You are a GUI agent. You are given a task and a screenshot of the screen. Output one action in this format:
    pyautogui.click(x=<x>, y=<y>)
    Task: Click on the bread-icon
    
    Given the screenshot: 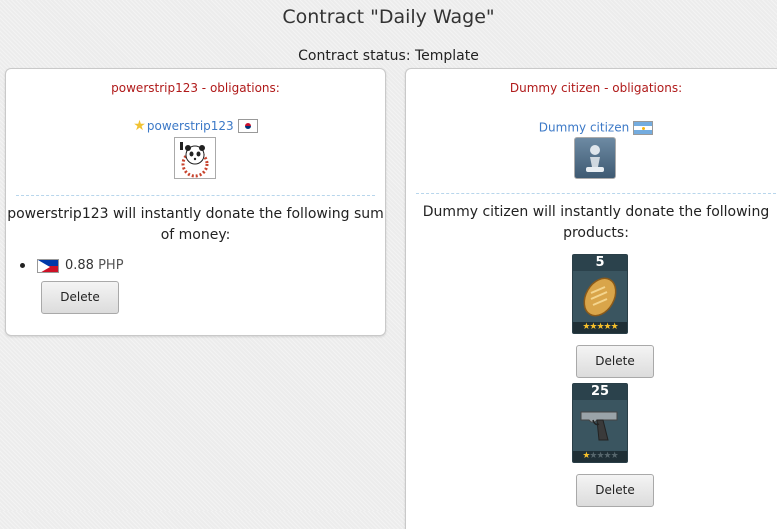 What is the action you would take?
    pyautogui.click(x=600, y=296)
    